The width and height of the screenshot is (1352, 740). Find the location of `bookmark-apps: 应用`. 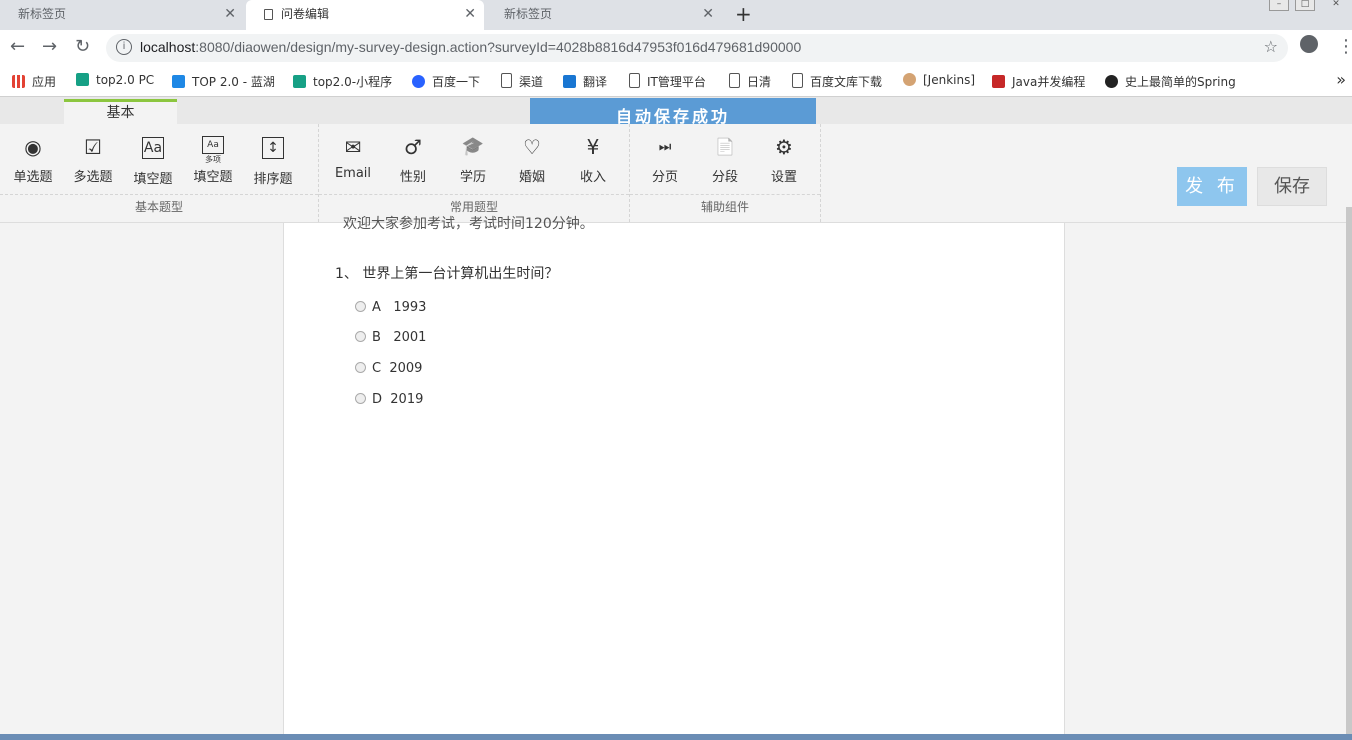

bookmark-apps: 应用 is located at coordinates (34, 81).